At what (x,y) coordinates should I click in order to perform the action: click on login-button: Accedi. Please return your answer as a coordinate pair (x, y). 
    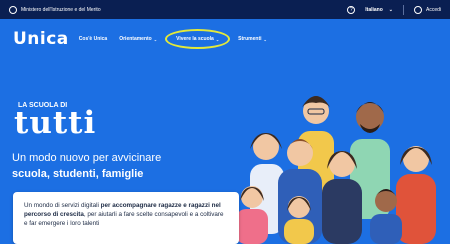
    Looking at the image, I should click on (427, 9).